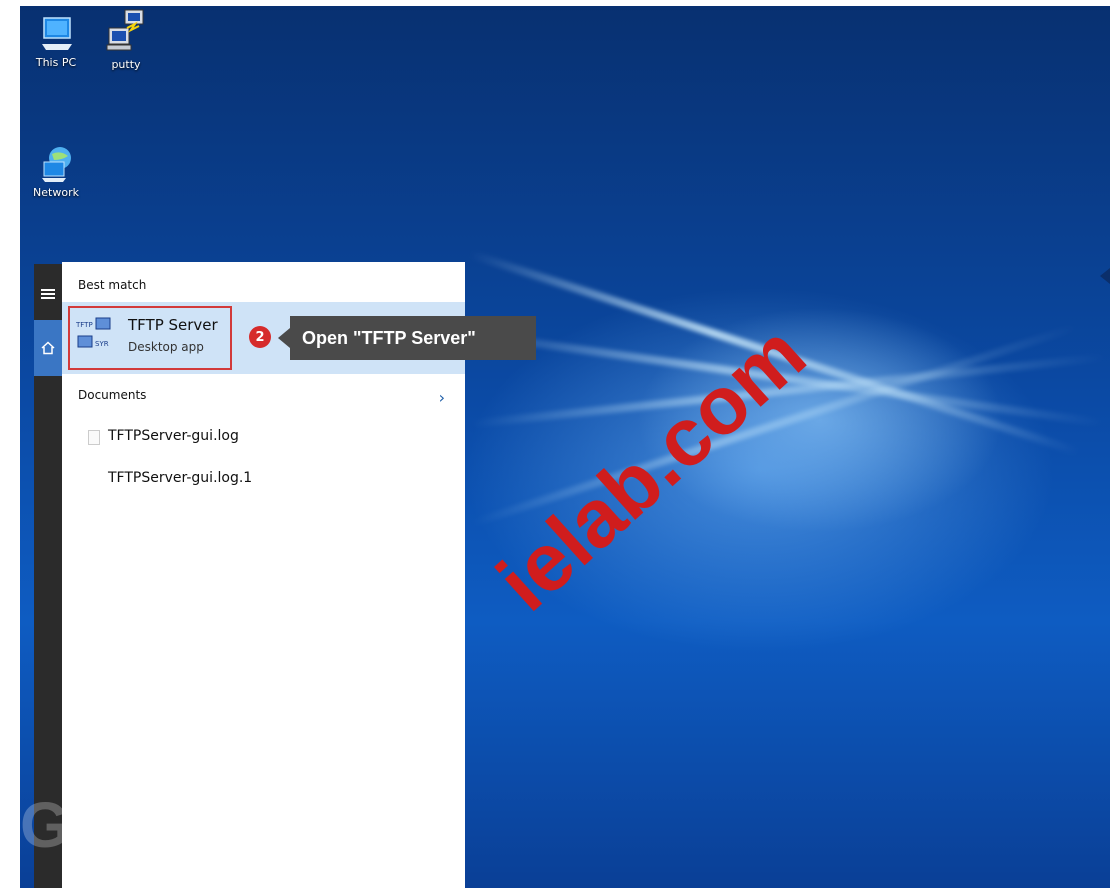 The height and width of the screenshot is (888, 1116). I want to click on computer-icon, so click(56, 34).